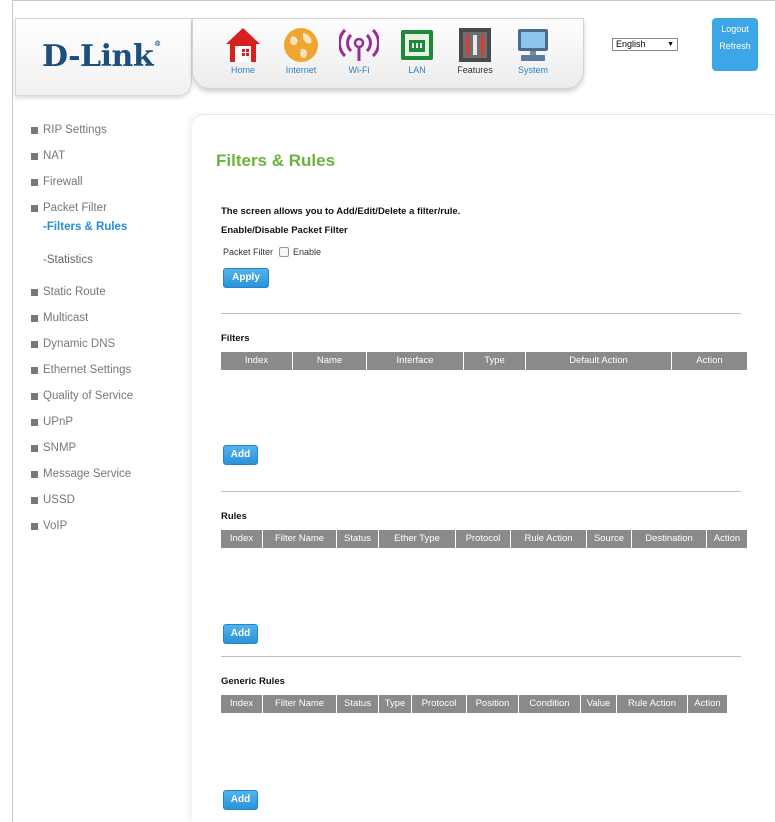  Describe the element at coordinates (242, 539) in the screenshot. I see `rules-col-index: Index` at that location.